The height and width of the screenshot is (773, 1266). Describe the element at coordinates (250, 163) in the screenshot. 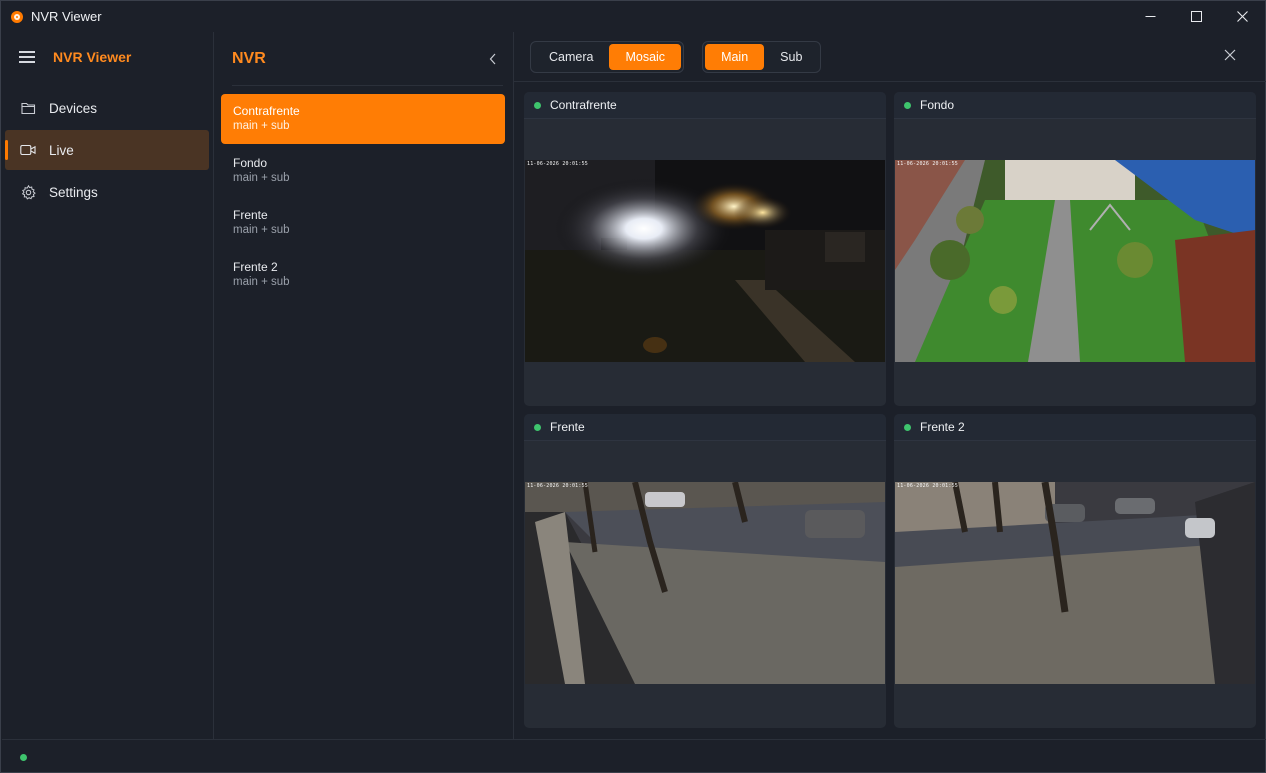

I see `device-name: Fondo` at that location.